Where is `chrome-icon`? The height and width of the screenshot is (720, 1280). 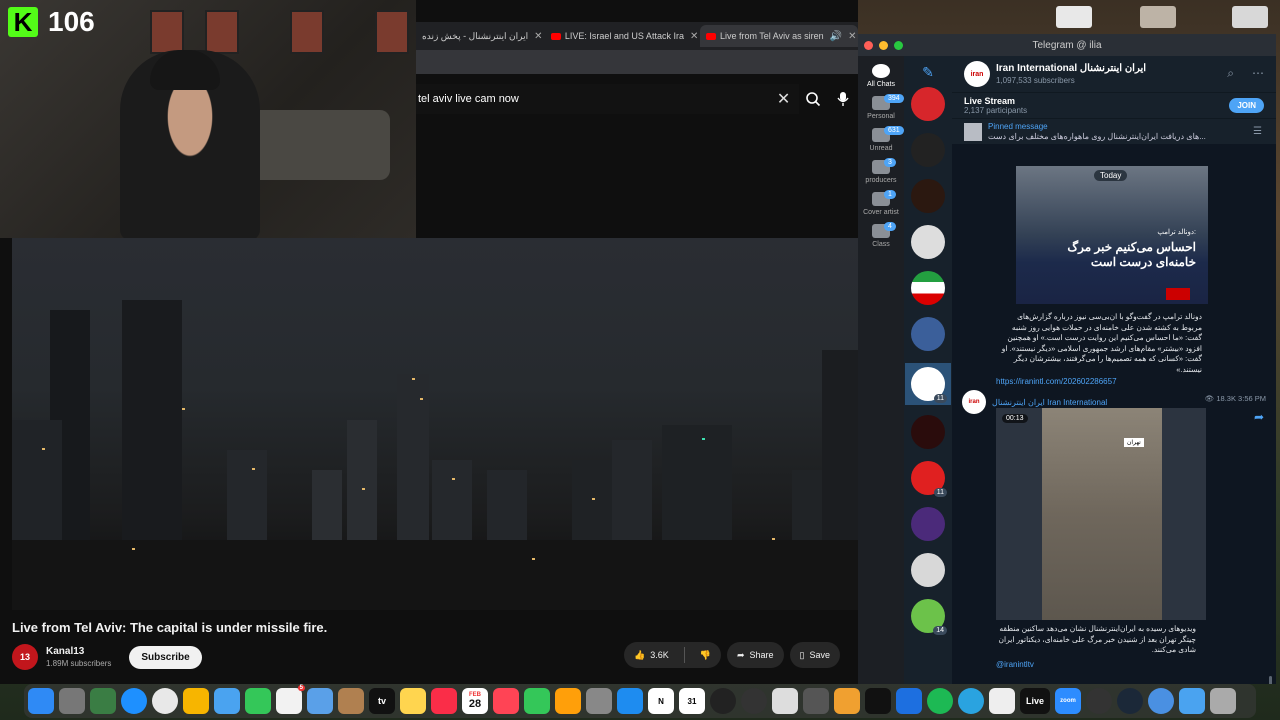 chrome-icon is located at coordinates (165, 701).